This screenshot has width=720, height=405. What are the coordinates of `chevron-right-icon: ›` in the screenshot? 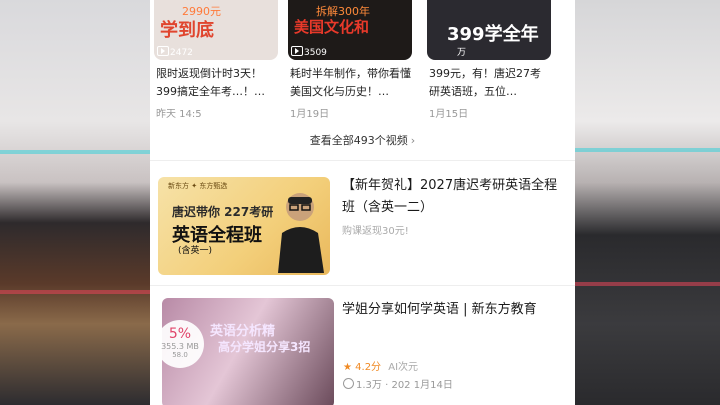 It's located at (413, 140).